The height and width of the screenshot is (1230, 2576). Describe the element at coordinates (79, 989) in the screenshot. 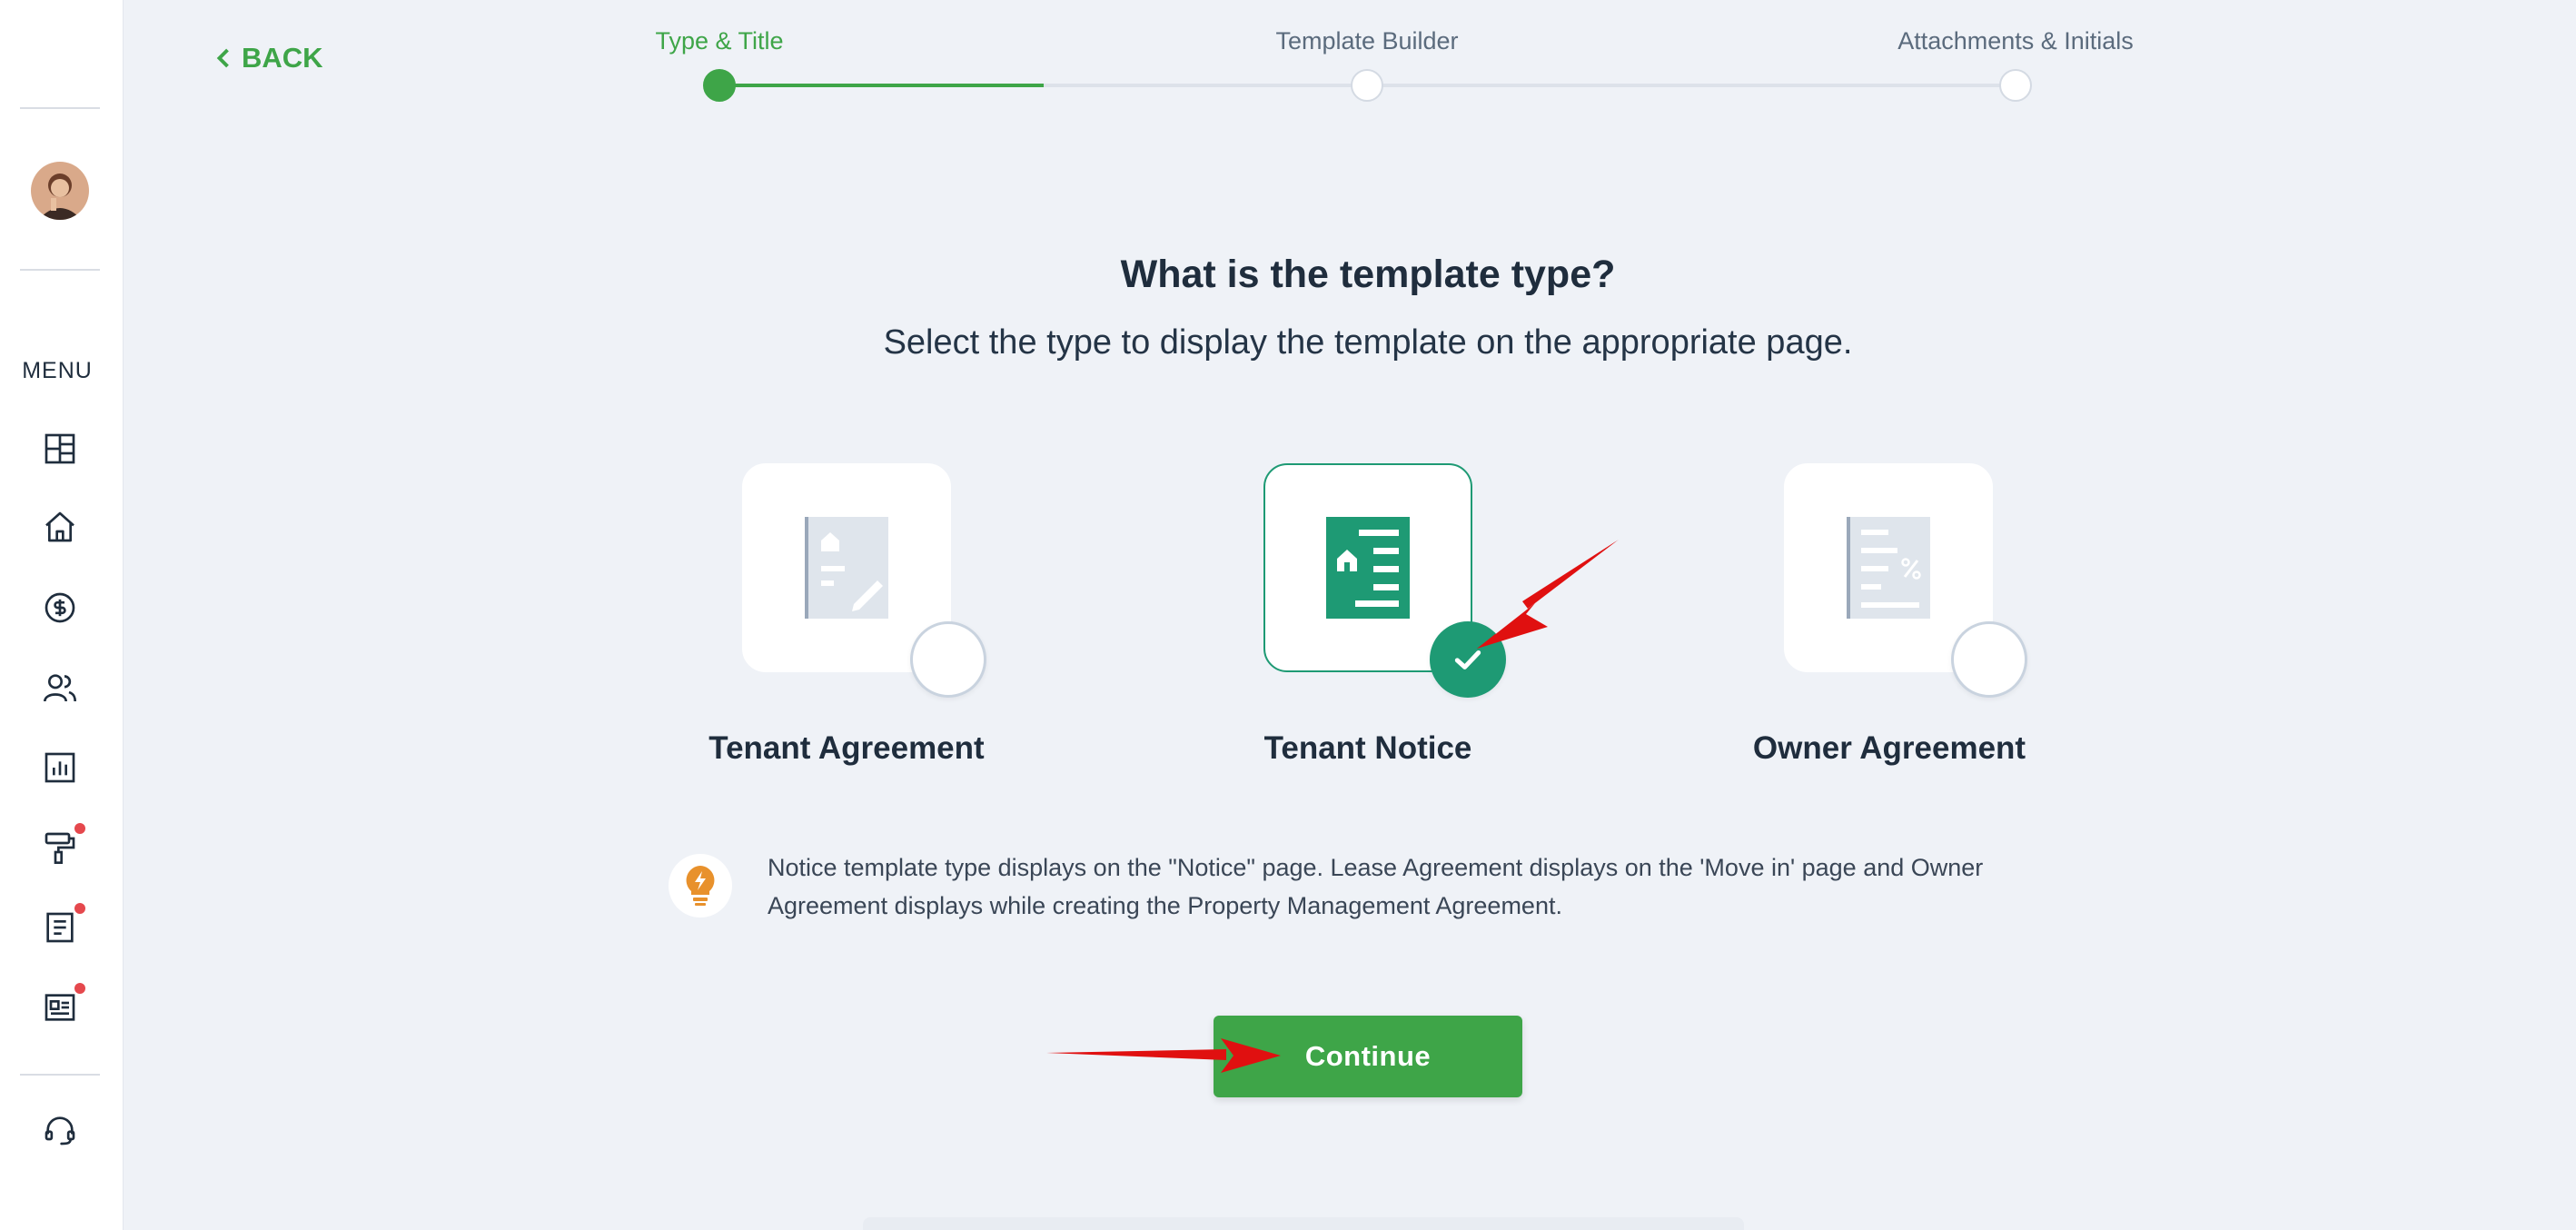

I see `news-badge` at that location.